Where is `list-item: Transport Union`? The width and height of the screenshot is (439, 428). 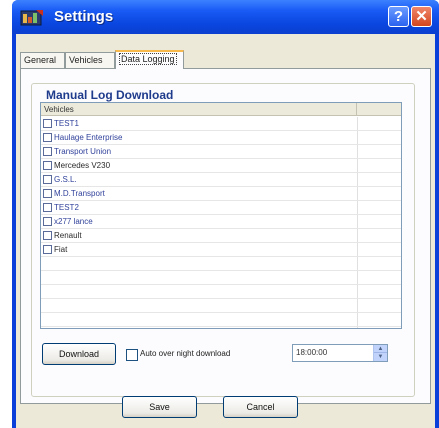
list-item: Transport Union is located at coordinates (221, 152).